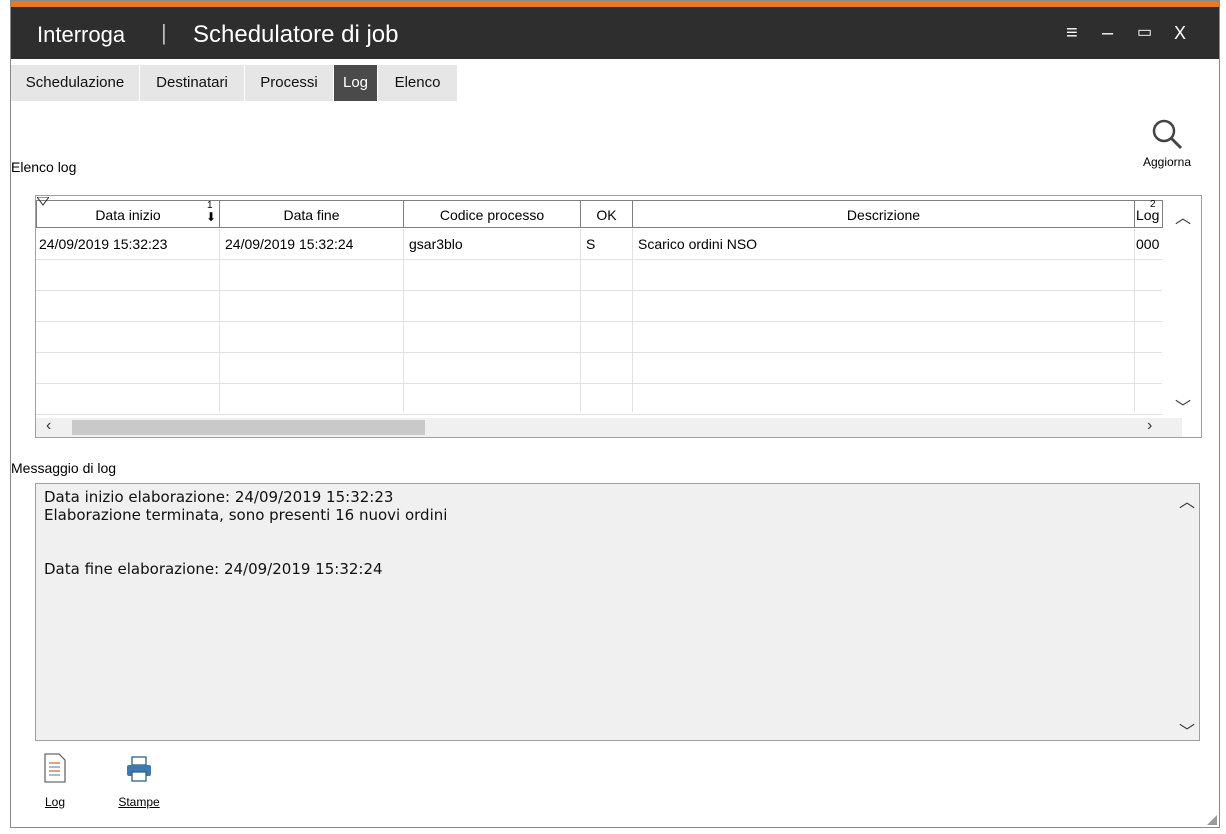  I want to click on sort-arrow-icon: ⬇, so click(211, 217).